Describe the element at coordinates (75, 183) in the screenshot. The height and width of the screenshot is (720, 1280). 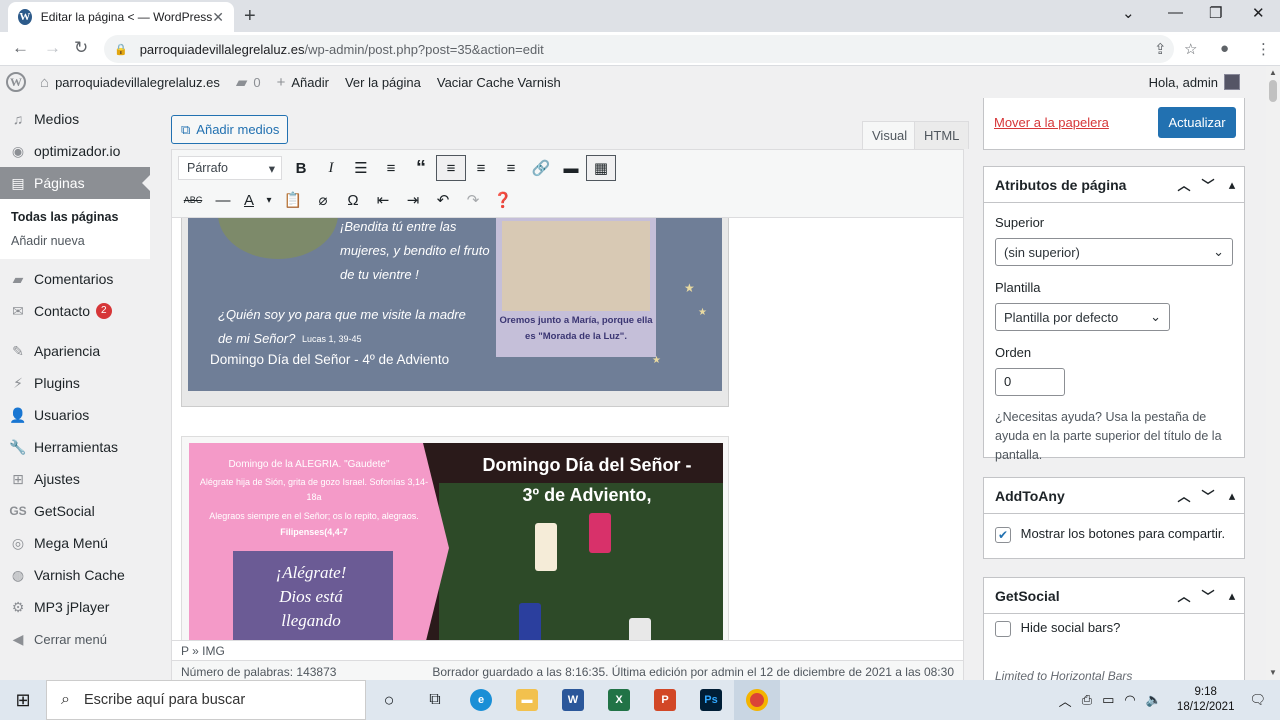
I see `sidebar-item-paginas: ▤ Páginas` at that location.